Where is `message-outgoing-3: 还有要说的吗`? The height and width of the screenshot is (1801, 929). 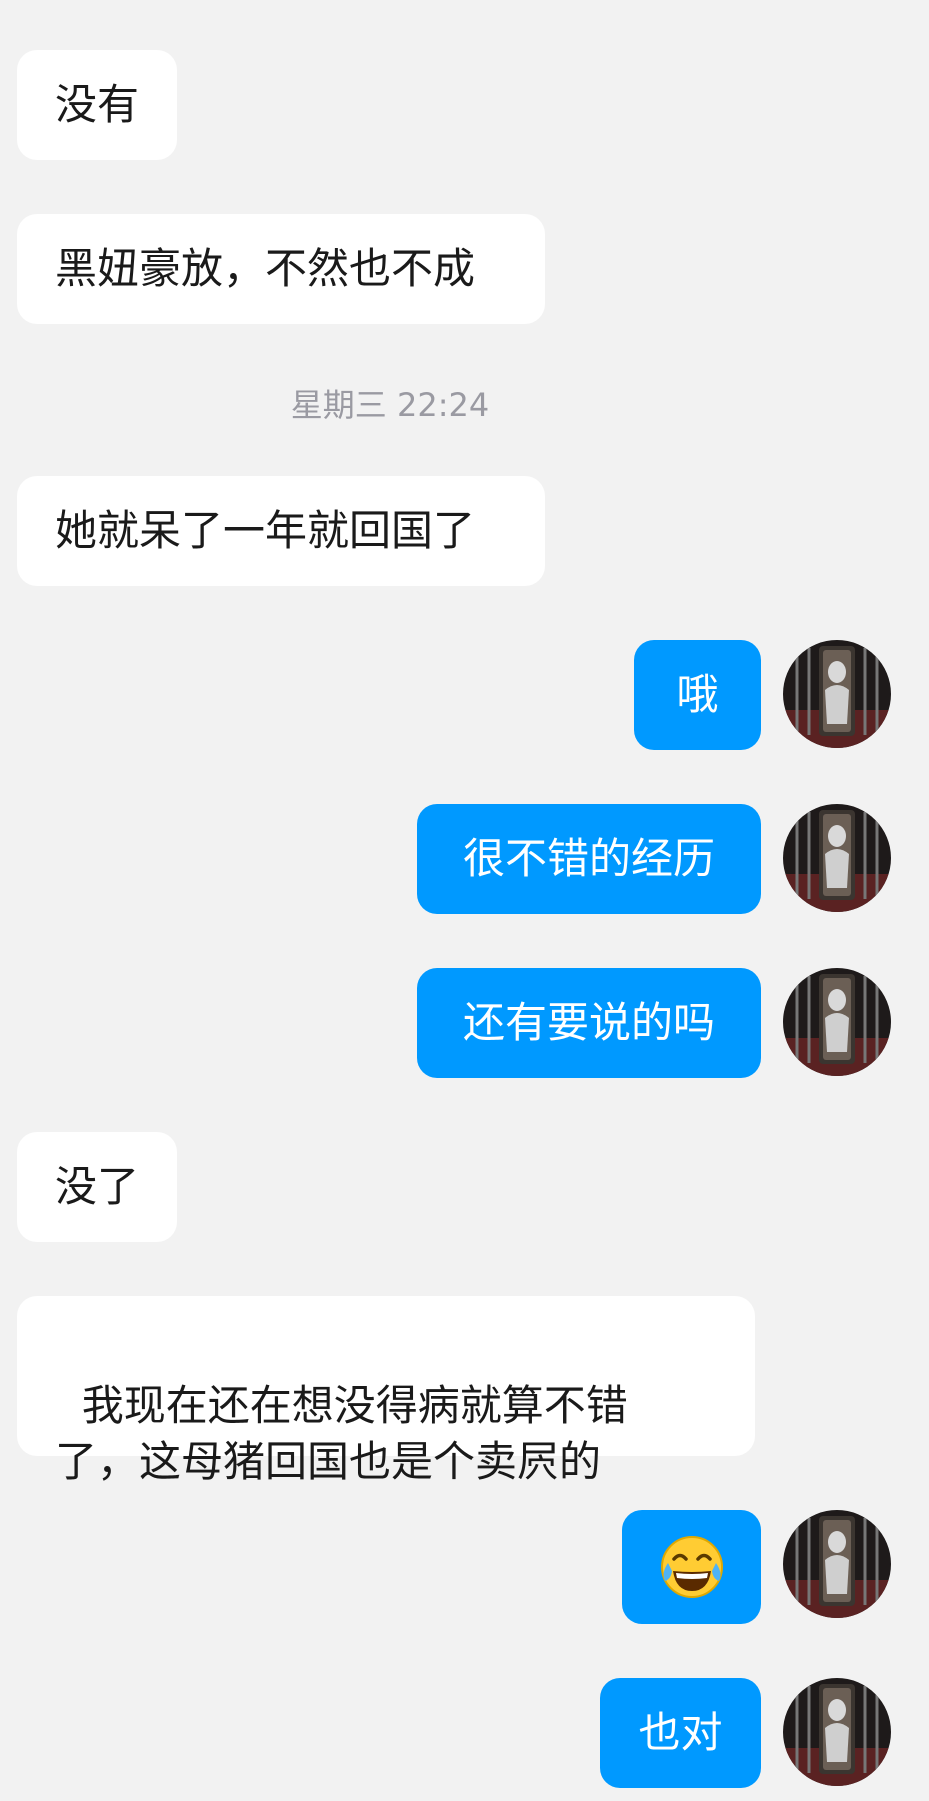
message-outgoing-3: 还有要说的吗 is located at coordinates (589, 1023).